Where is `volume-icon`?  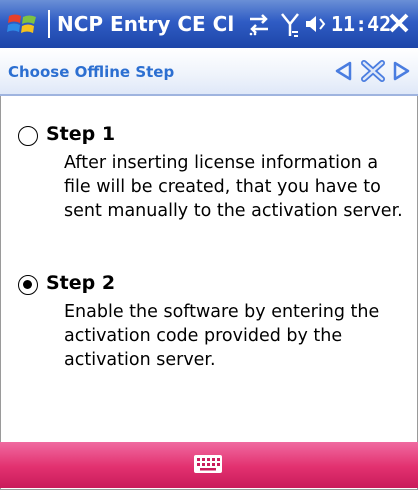 volume-icon is located at coordinates (315, 24).